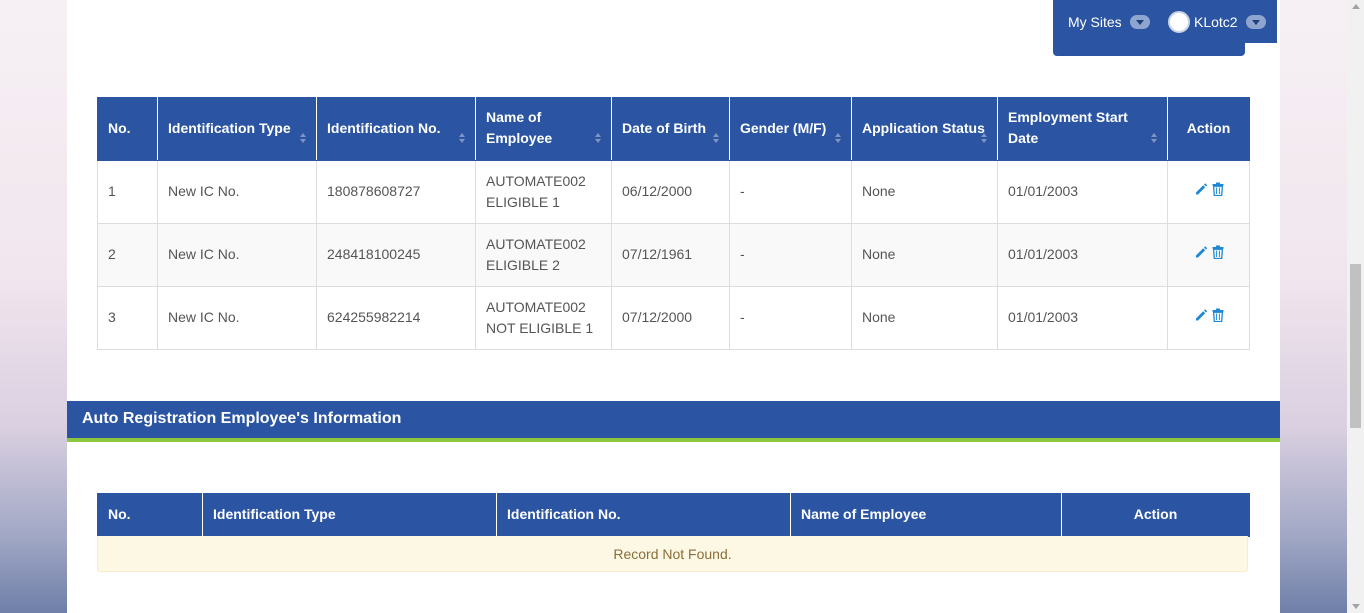 The width and height of the screenshot is (1364, 613). Describe the element at coordinates (1165, 21) in the screenshot. I see `user-bar: My Sites KLotc2` at that location.